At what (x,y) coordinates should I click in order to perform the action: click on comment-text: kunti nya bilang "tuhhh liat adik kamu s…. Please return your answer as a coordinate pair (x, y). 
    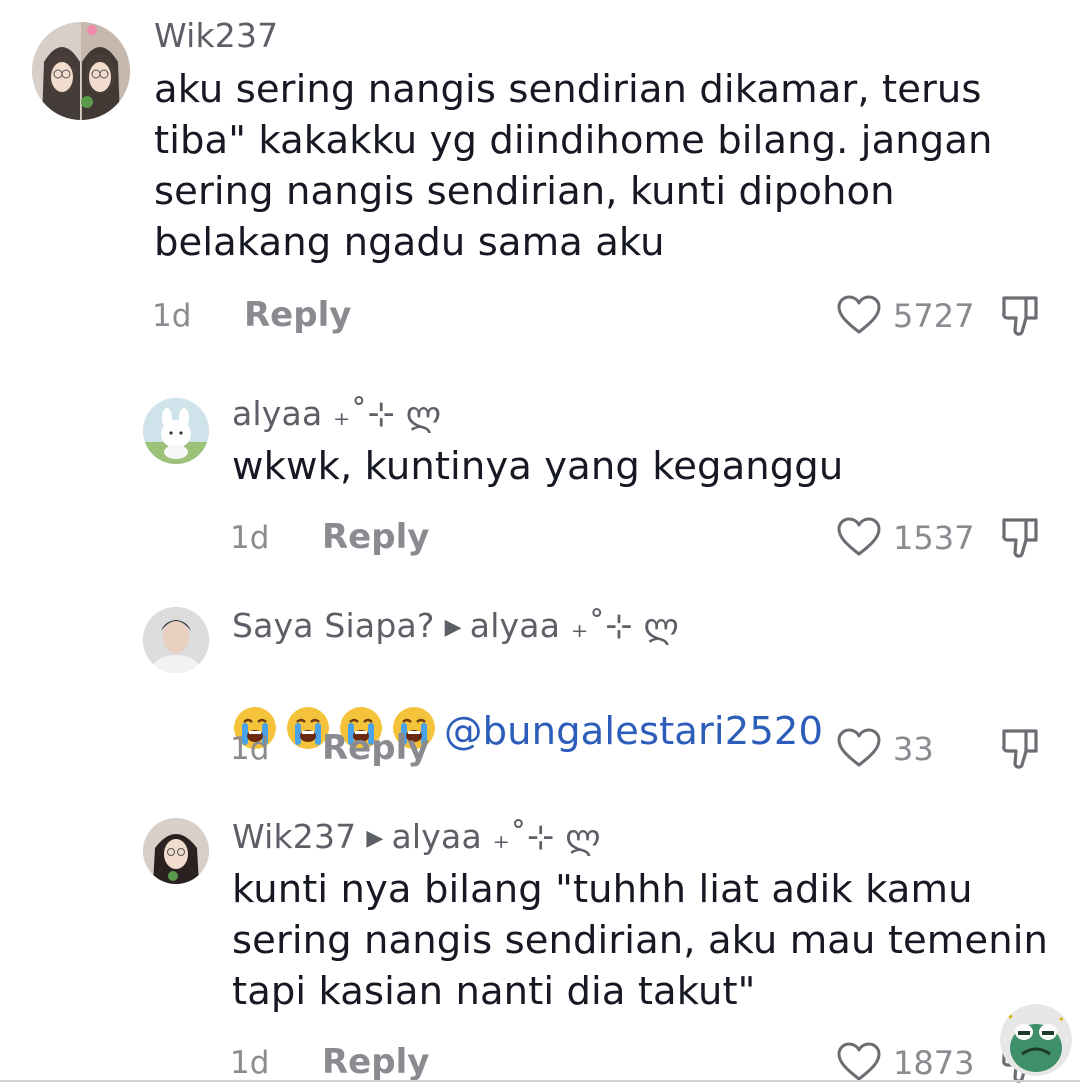
    Looking at the image, I should click on (640, 940).